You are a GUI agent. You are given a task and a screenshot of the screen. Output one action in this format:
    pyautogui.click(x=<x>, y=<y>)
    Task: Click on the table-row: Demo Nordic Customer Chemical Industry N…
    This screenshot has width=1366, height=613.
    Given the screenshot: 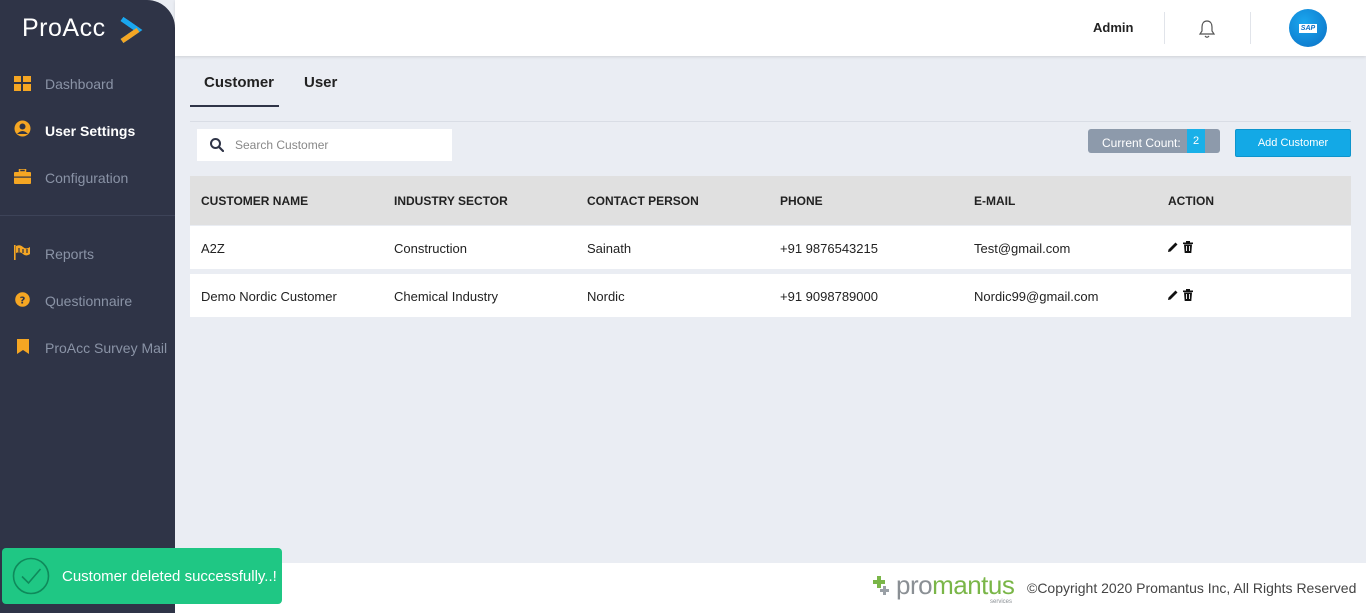 What is the action you would take?
    pyautogui.click(x=770, y=295)
    